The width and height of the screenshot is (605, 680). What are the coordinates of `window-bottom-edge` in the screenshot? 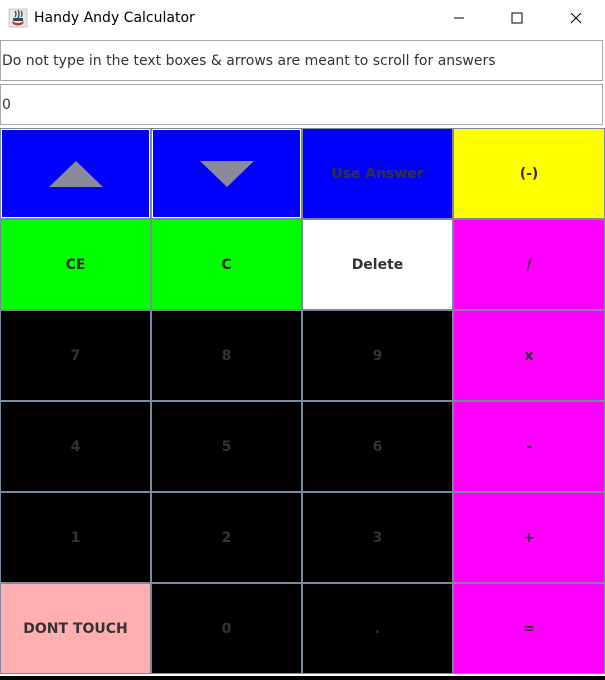 It's located at (302, 678).